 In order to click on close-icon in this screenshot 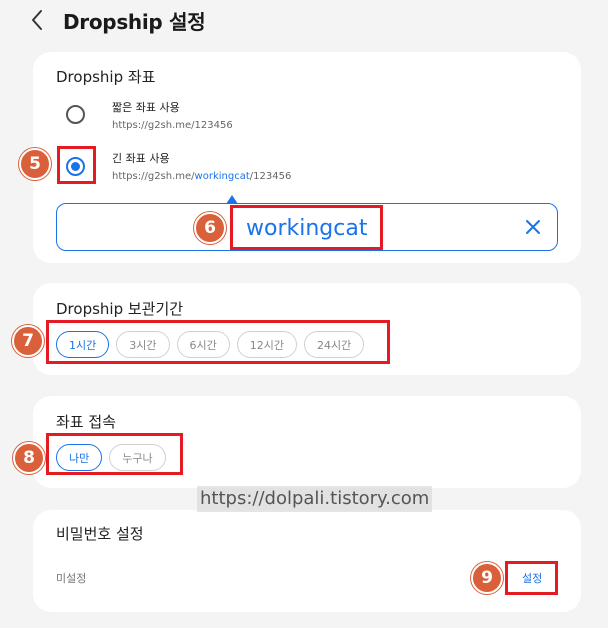, I will do `click(533, 227)`.